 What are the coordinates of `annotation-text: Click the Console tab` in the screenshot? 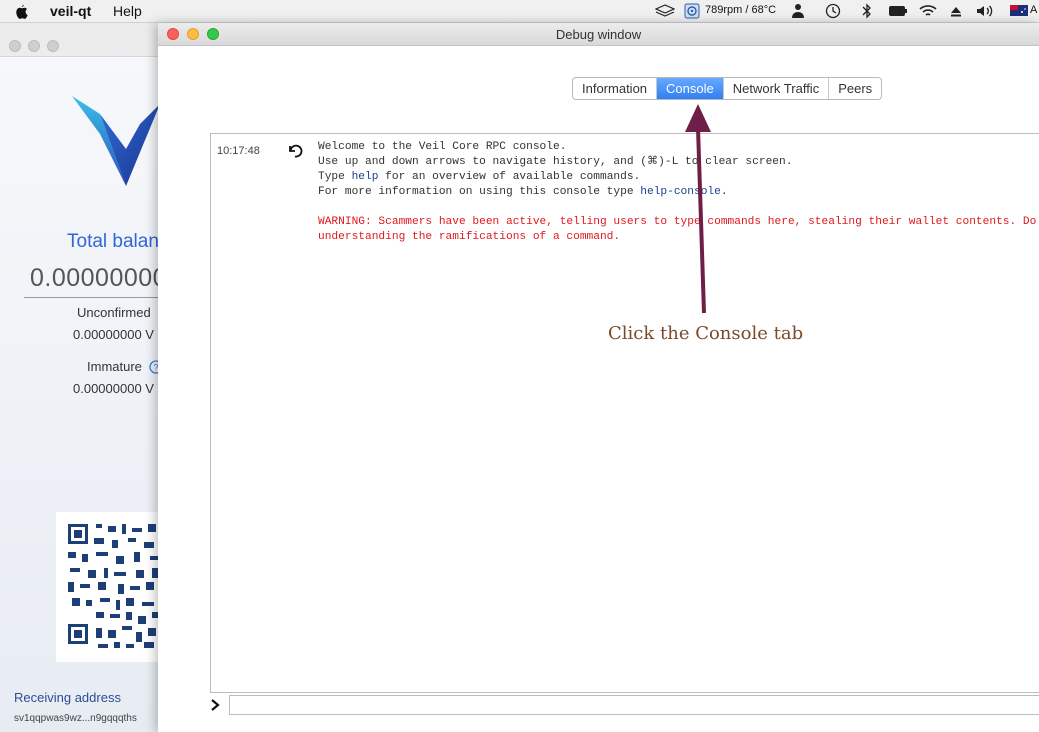 It's located at (706, 333).